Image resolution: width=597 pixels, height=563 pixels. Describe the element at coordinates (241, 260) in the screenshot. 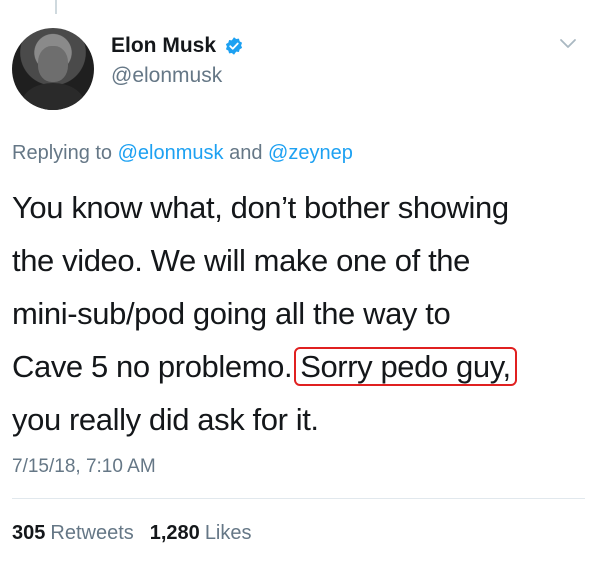

I see `tweet-text-line: the video. We will make one of the` at that location.